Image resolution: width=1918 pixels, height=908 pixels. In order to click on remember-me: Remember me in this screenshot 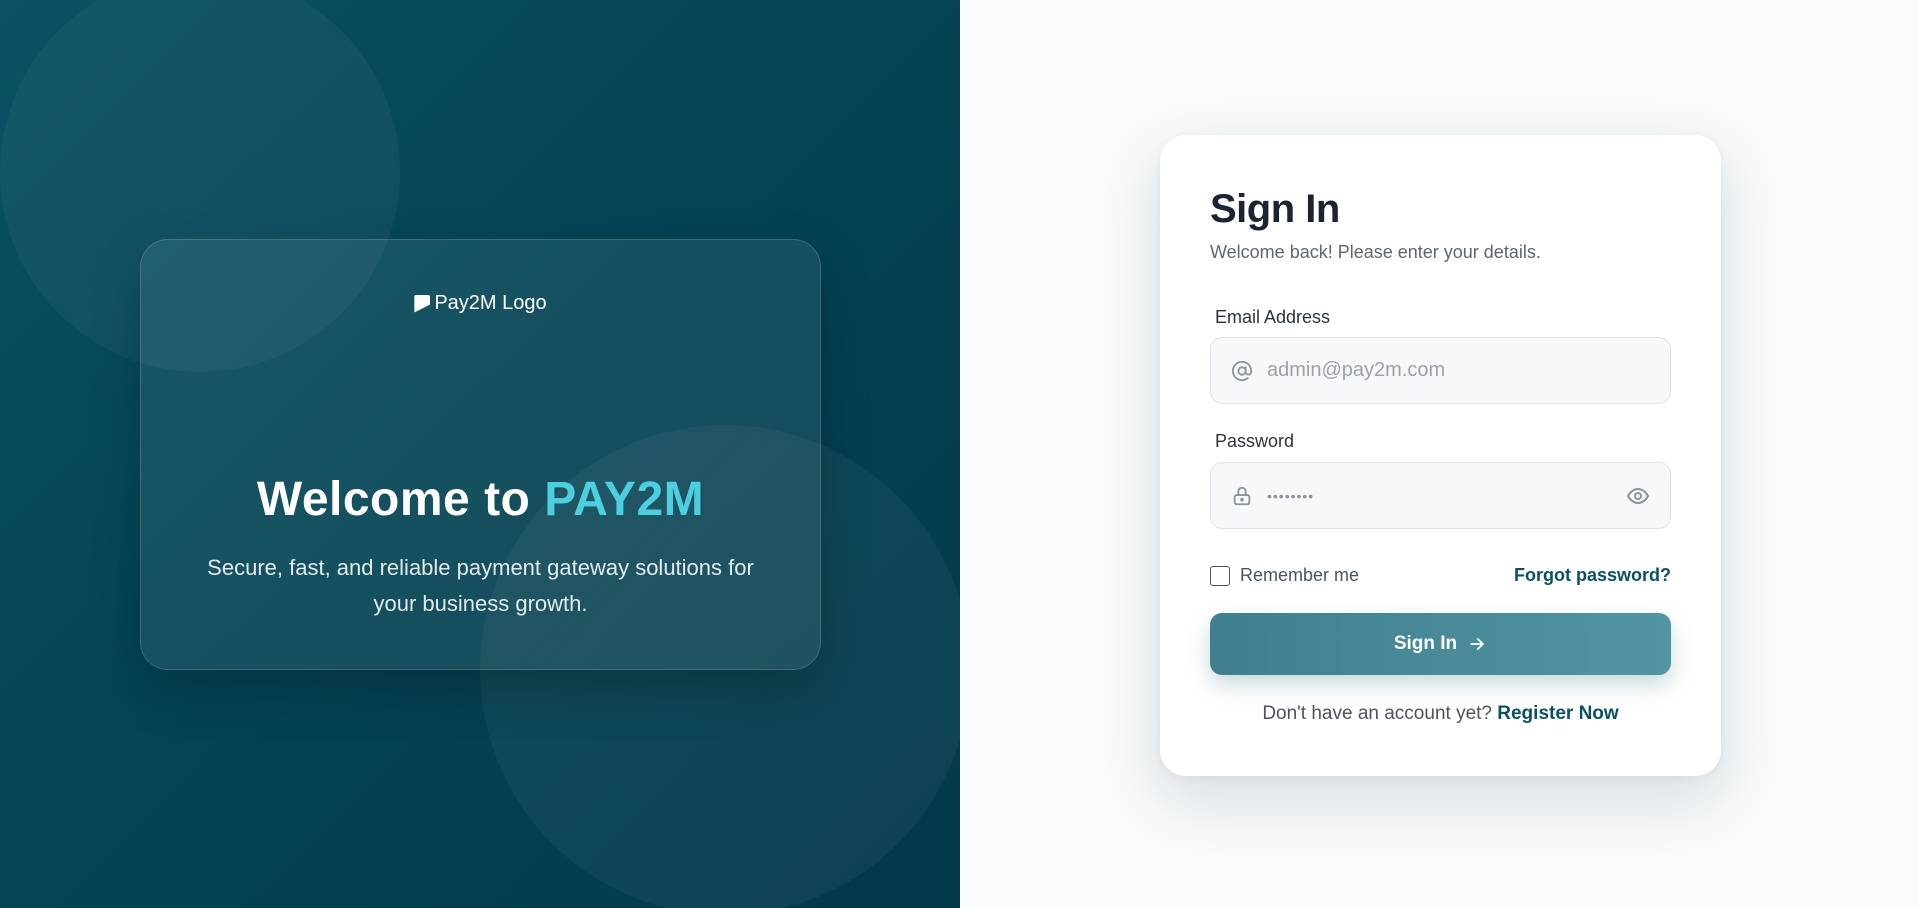, I will do `click(1284, 575)`.